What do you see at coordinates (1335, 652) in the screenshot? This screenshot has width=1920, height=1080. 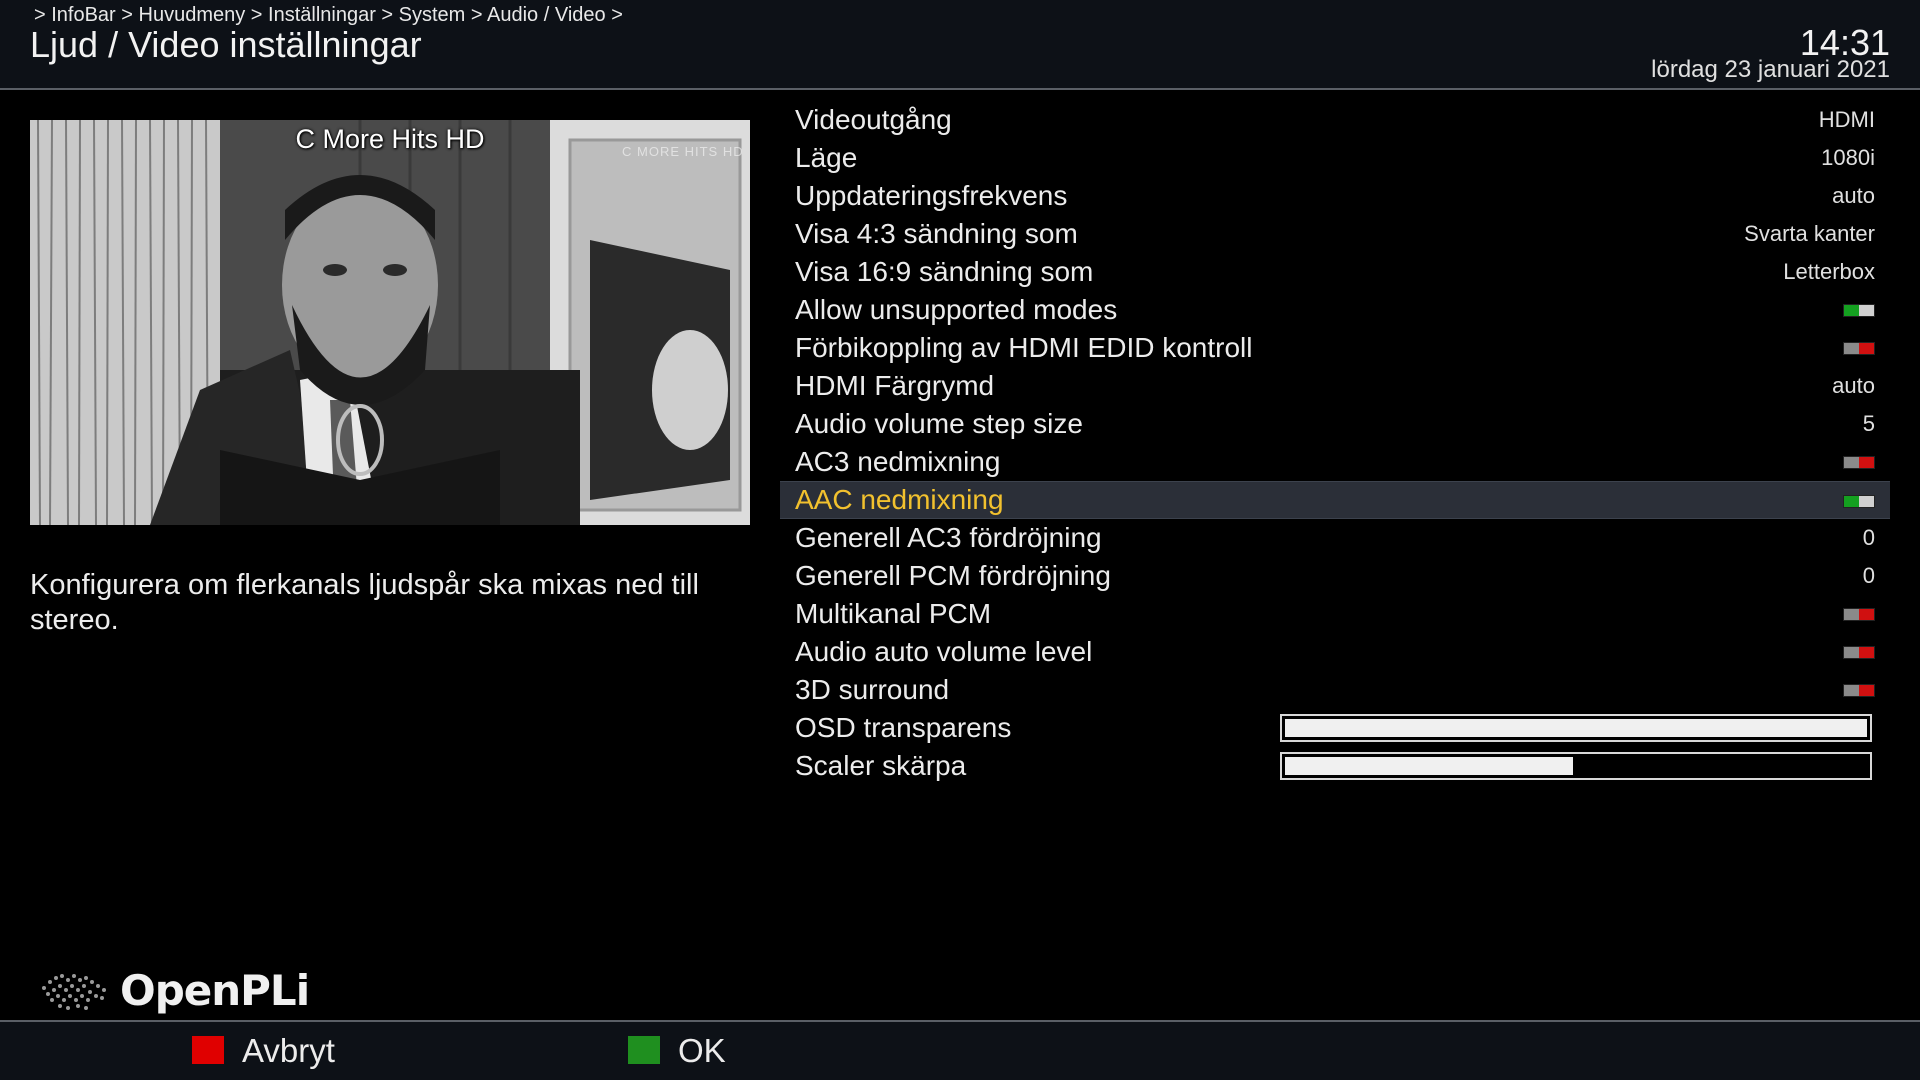 I see `setting-row: Audio auto volume level` at bounding box center [1335, 652].